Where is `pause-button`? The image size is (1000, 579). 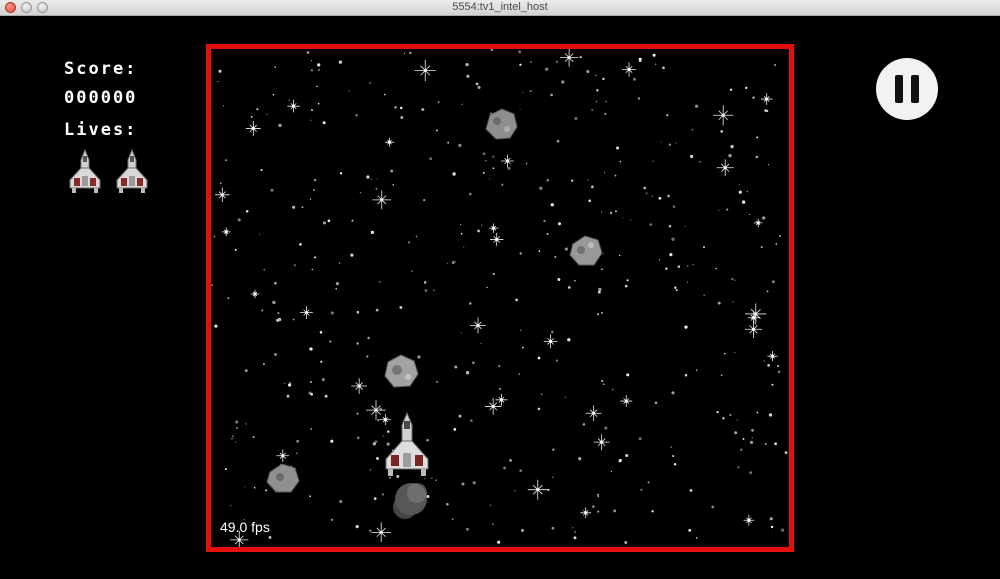 pause-button is located at coordinates (907, 89).